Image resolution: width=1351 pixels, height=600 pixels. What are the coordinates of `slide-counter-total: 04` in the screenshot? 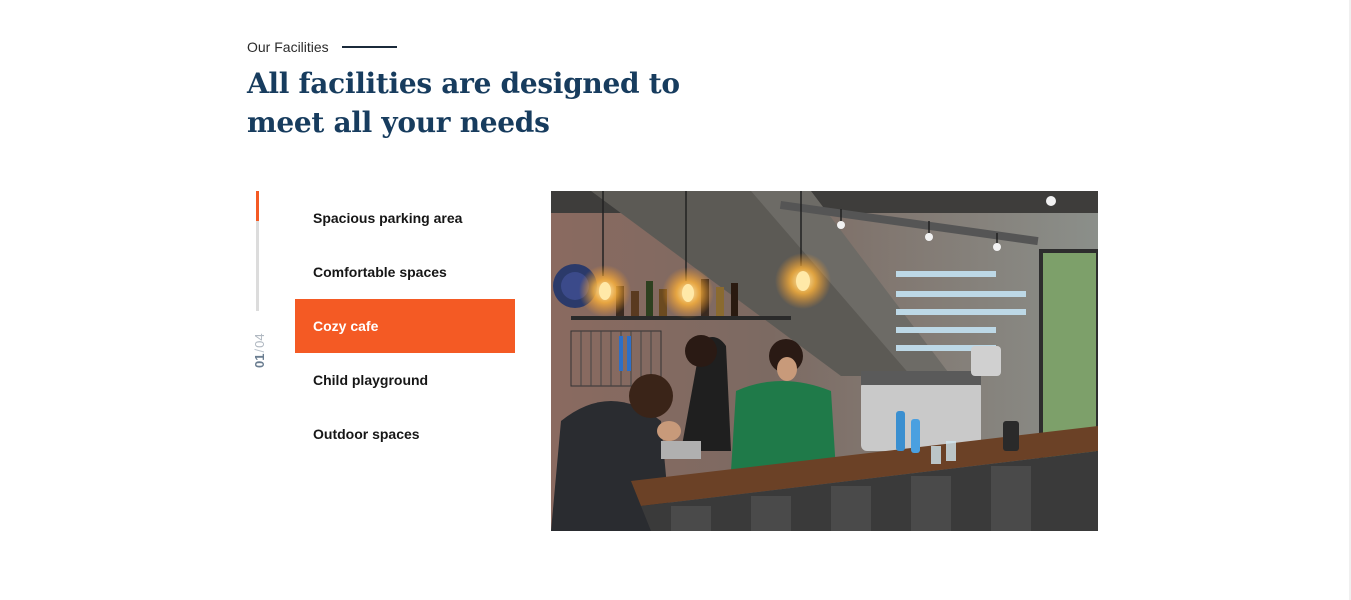 It's located at (259, 340).